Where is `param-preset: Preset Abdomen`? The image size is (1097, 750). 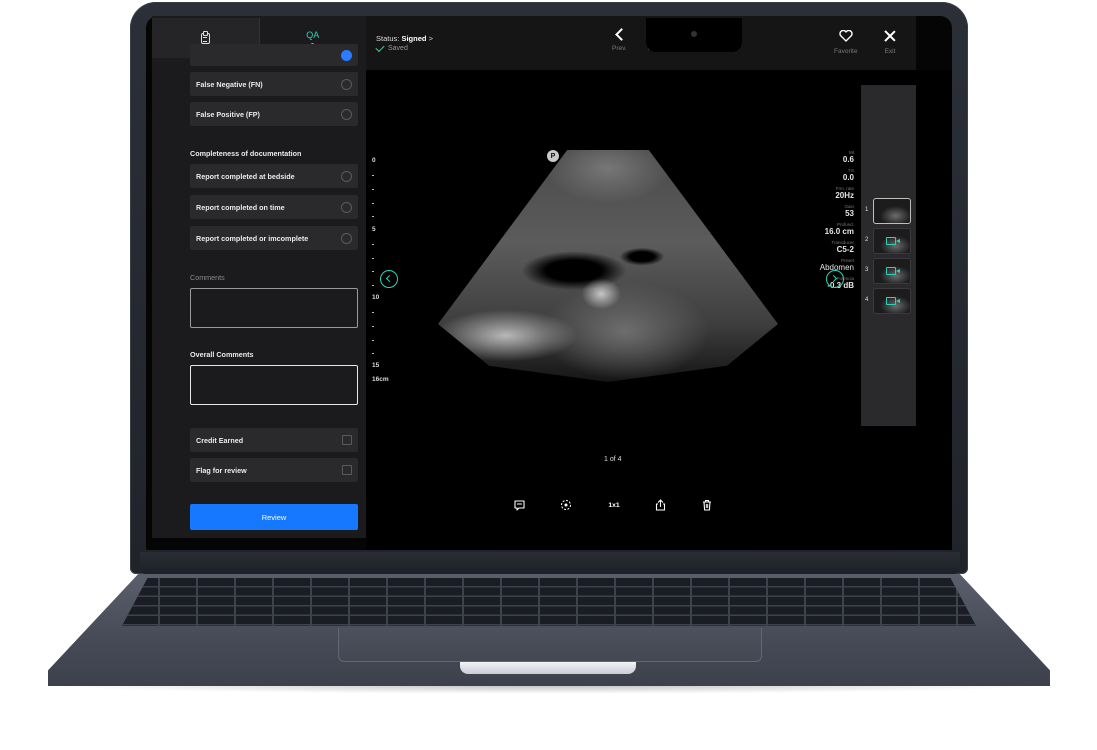 param-preset: Preset Abdomen is located at coordinates (827, 265).